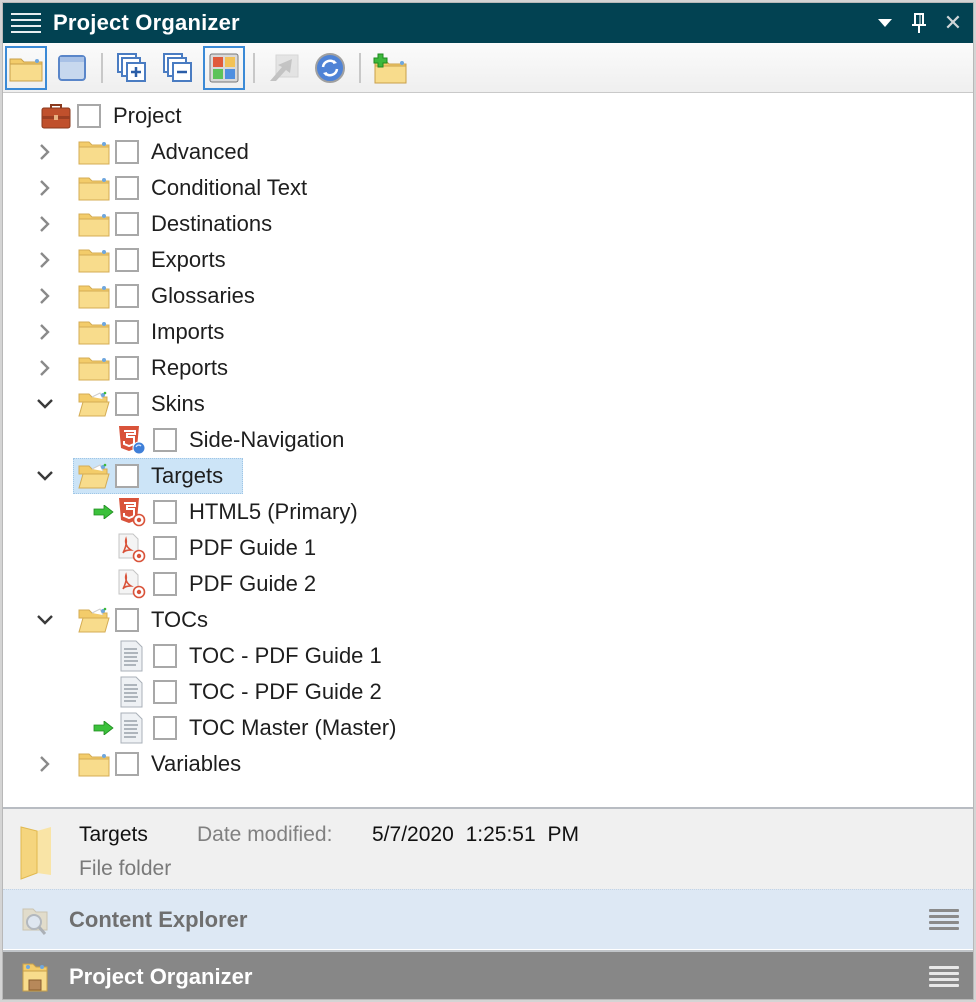 The image size is (976, 1002). I want to click on move-up-button, so click(284, 68).